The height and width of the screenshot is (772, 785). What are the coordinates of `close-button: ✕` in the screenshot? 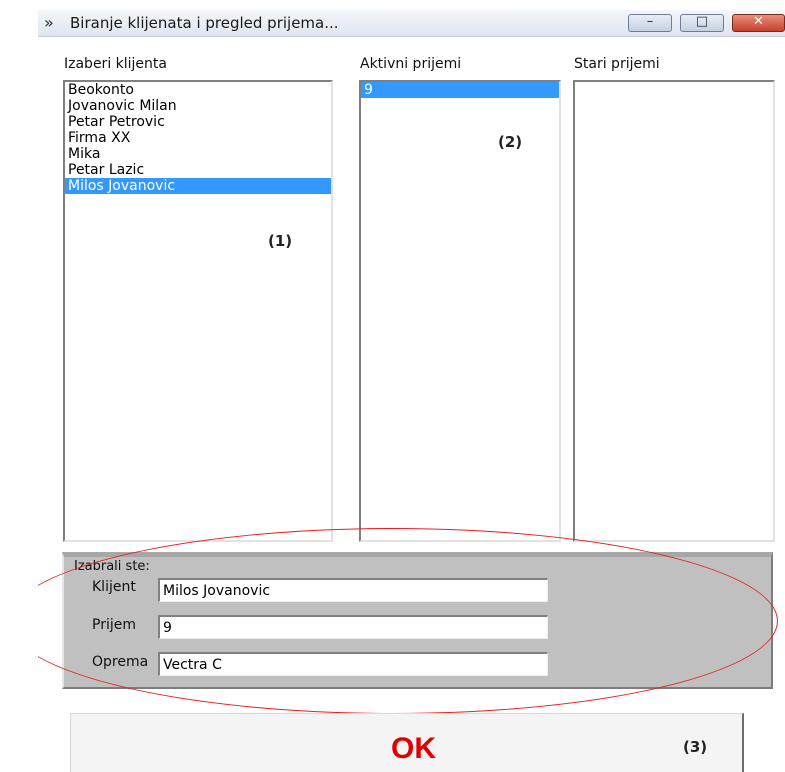 It's located at (758, 23).